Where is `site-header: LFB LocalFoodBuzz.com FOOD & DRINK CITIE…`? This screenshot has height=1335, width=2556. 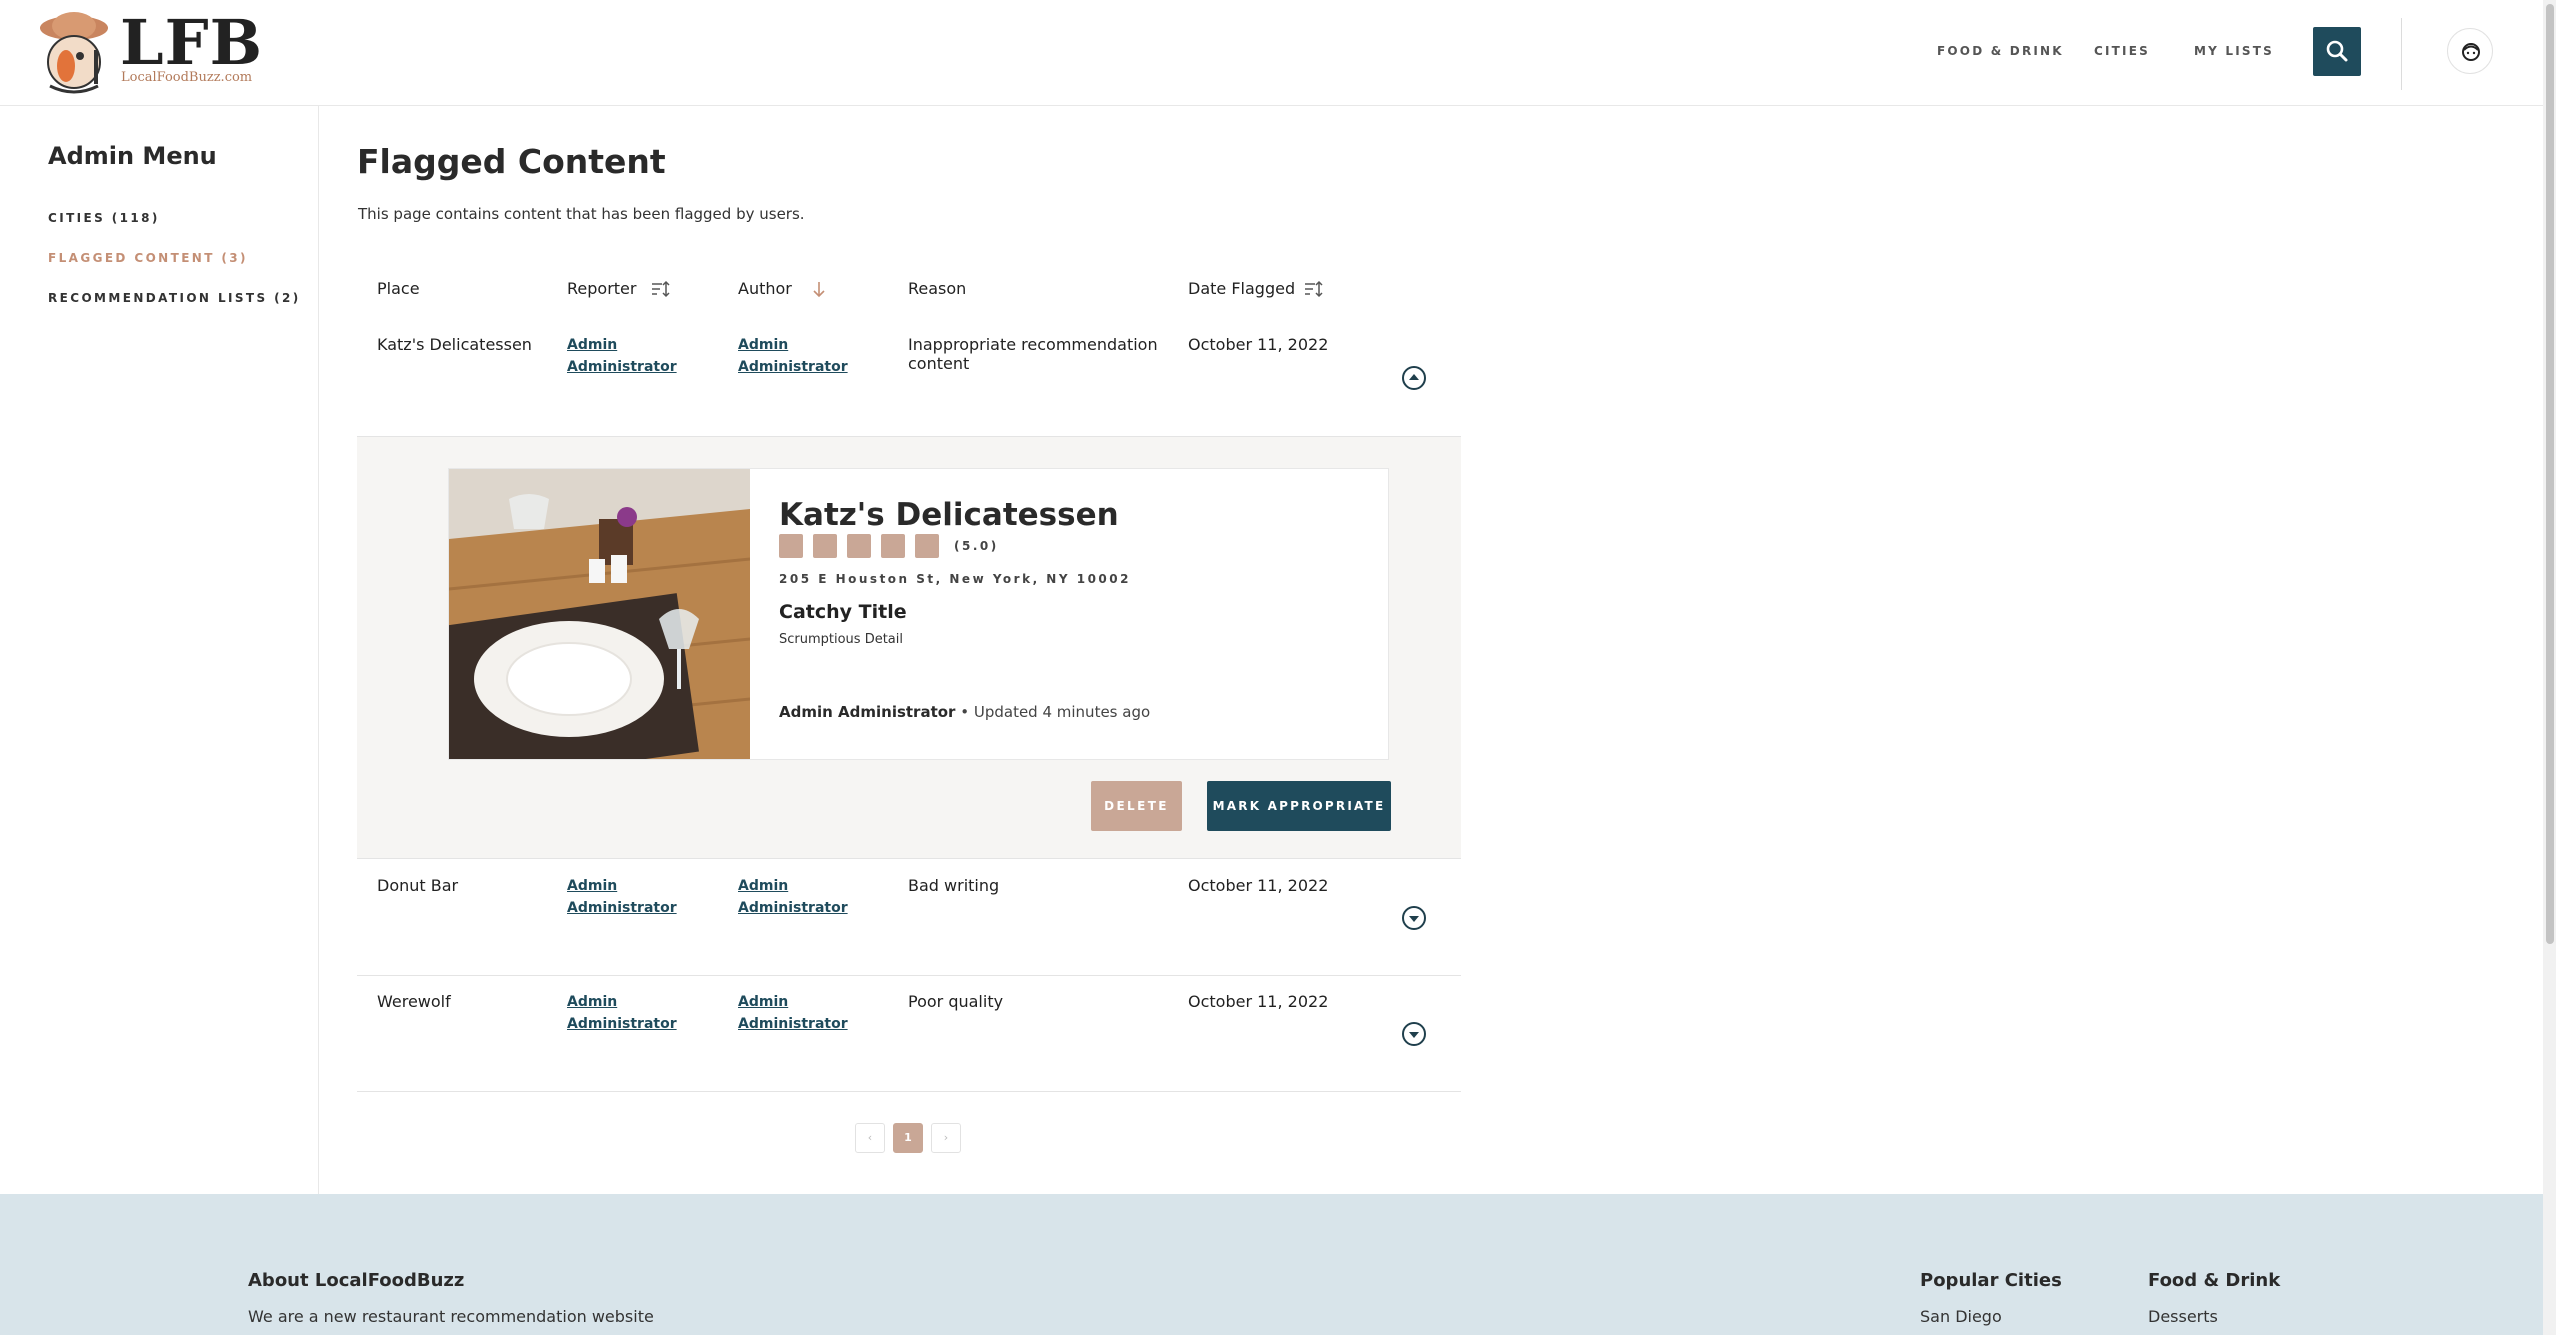 site-header: LFB LocalFoodBuzz.com FOOD & DRINK CITIE… is located at coordinates (1271, 53).